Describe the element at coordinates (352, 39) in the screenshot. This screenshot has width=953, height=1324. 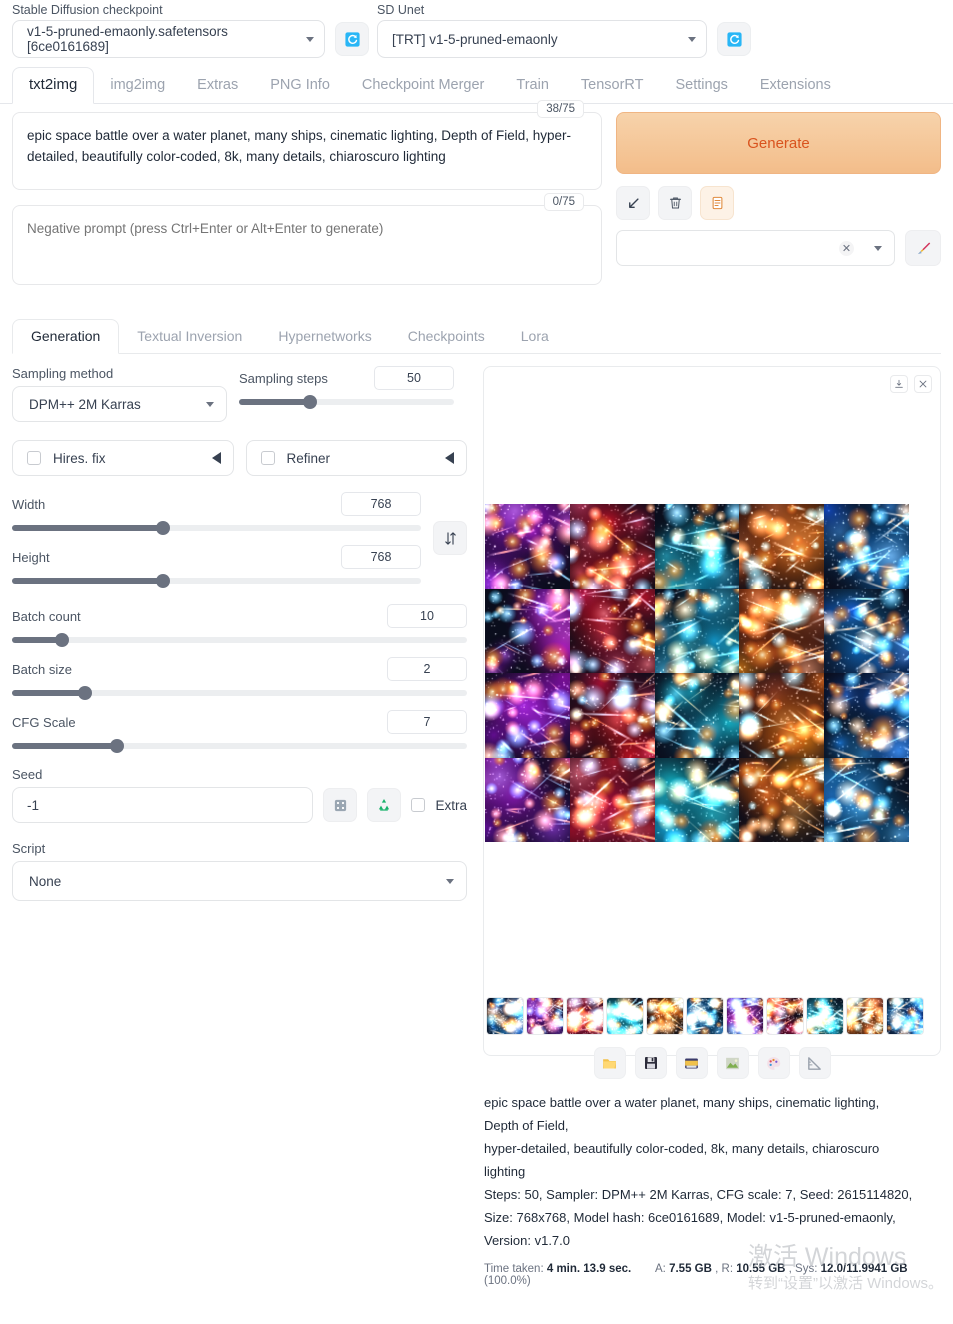
I see `refresh-checkpoint-button` at that location.